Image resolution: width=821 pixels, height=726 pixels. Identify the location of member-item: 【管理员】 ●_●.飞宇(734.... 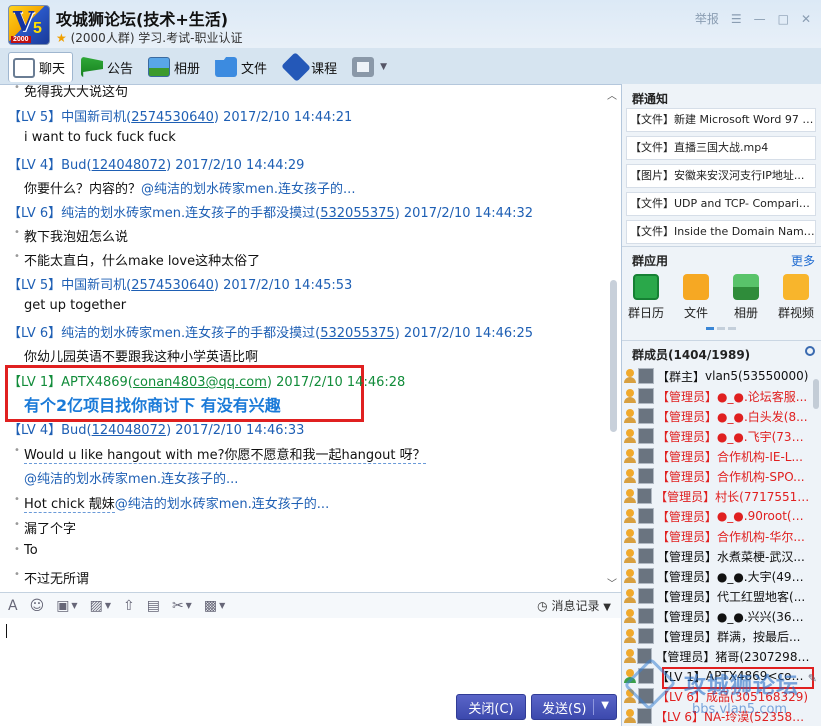
(717, 436).